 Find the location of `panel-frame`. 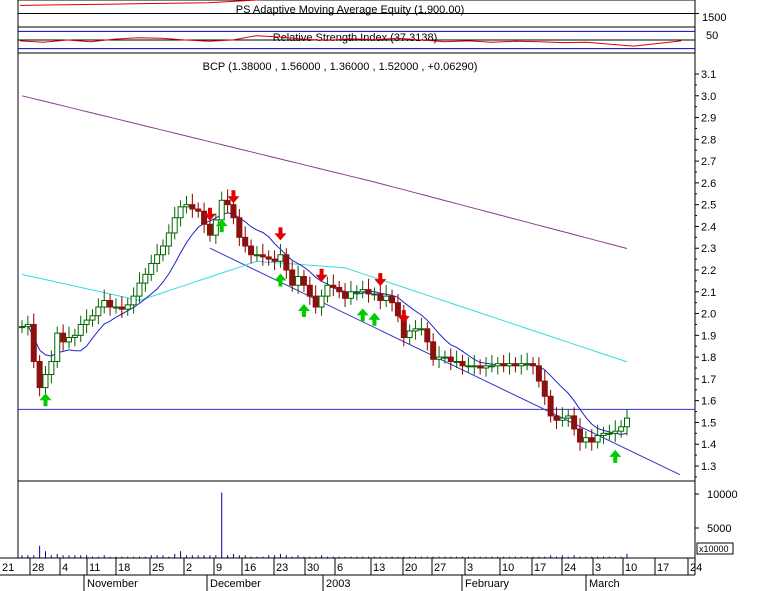

panel-frame is located at coordinates (356, 519).